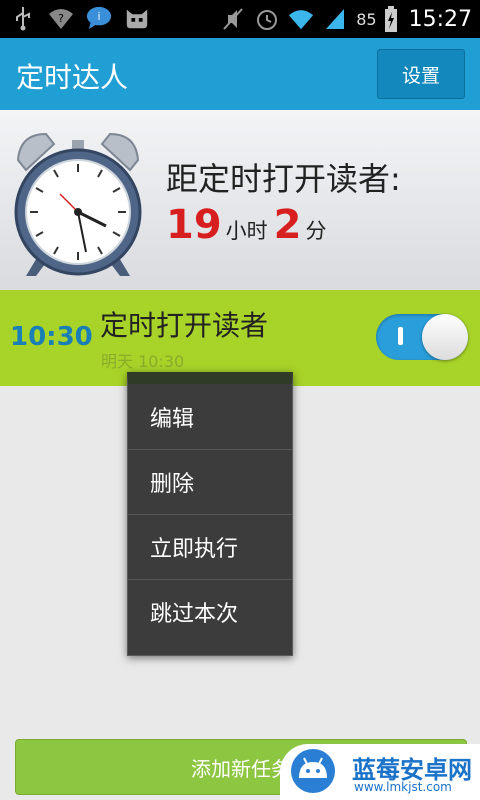 The image size is (480, 800). What do you see at coordinates (143, 361) in the screenshot?
I see `task-schedule: 明天 10:30` at bounding box center [143, 361].